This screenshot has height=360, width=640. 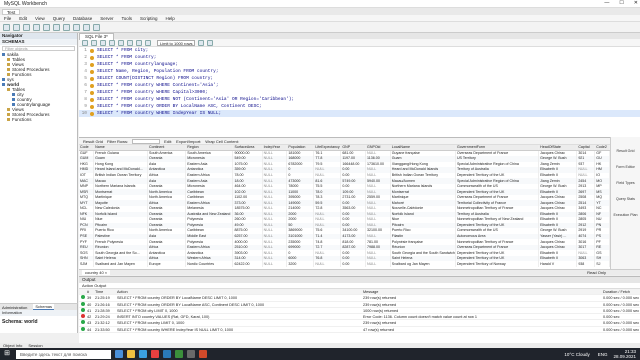 What do you see at coordinates (46, 27) in the screenshot?
I see `create-table-icon` at bounding box center [46, 27].